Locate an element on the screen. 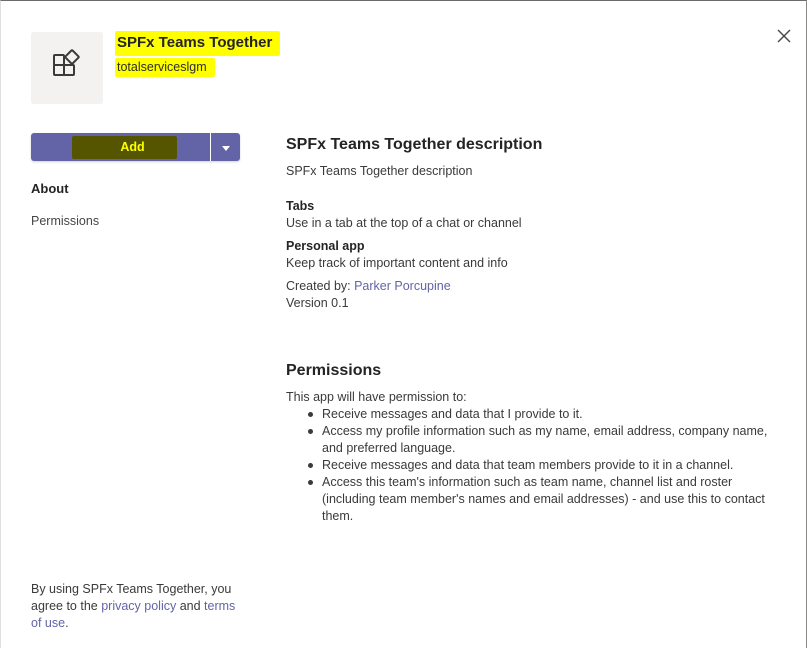 The image size is (807, 648). app-title: SPFx Teams Together is located at coordinates (198, 43).